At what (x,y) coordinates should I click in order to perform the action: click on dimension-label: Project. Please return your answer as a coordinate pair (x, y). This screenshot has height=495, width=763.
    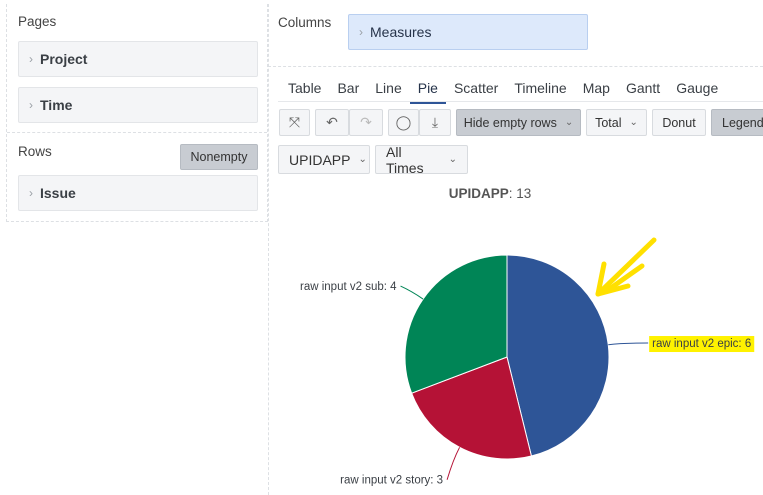
    Looking at the image, I should click on (64, 59).